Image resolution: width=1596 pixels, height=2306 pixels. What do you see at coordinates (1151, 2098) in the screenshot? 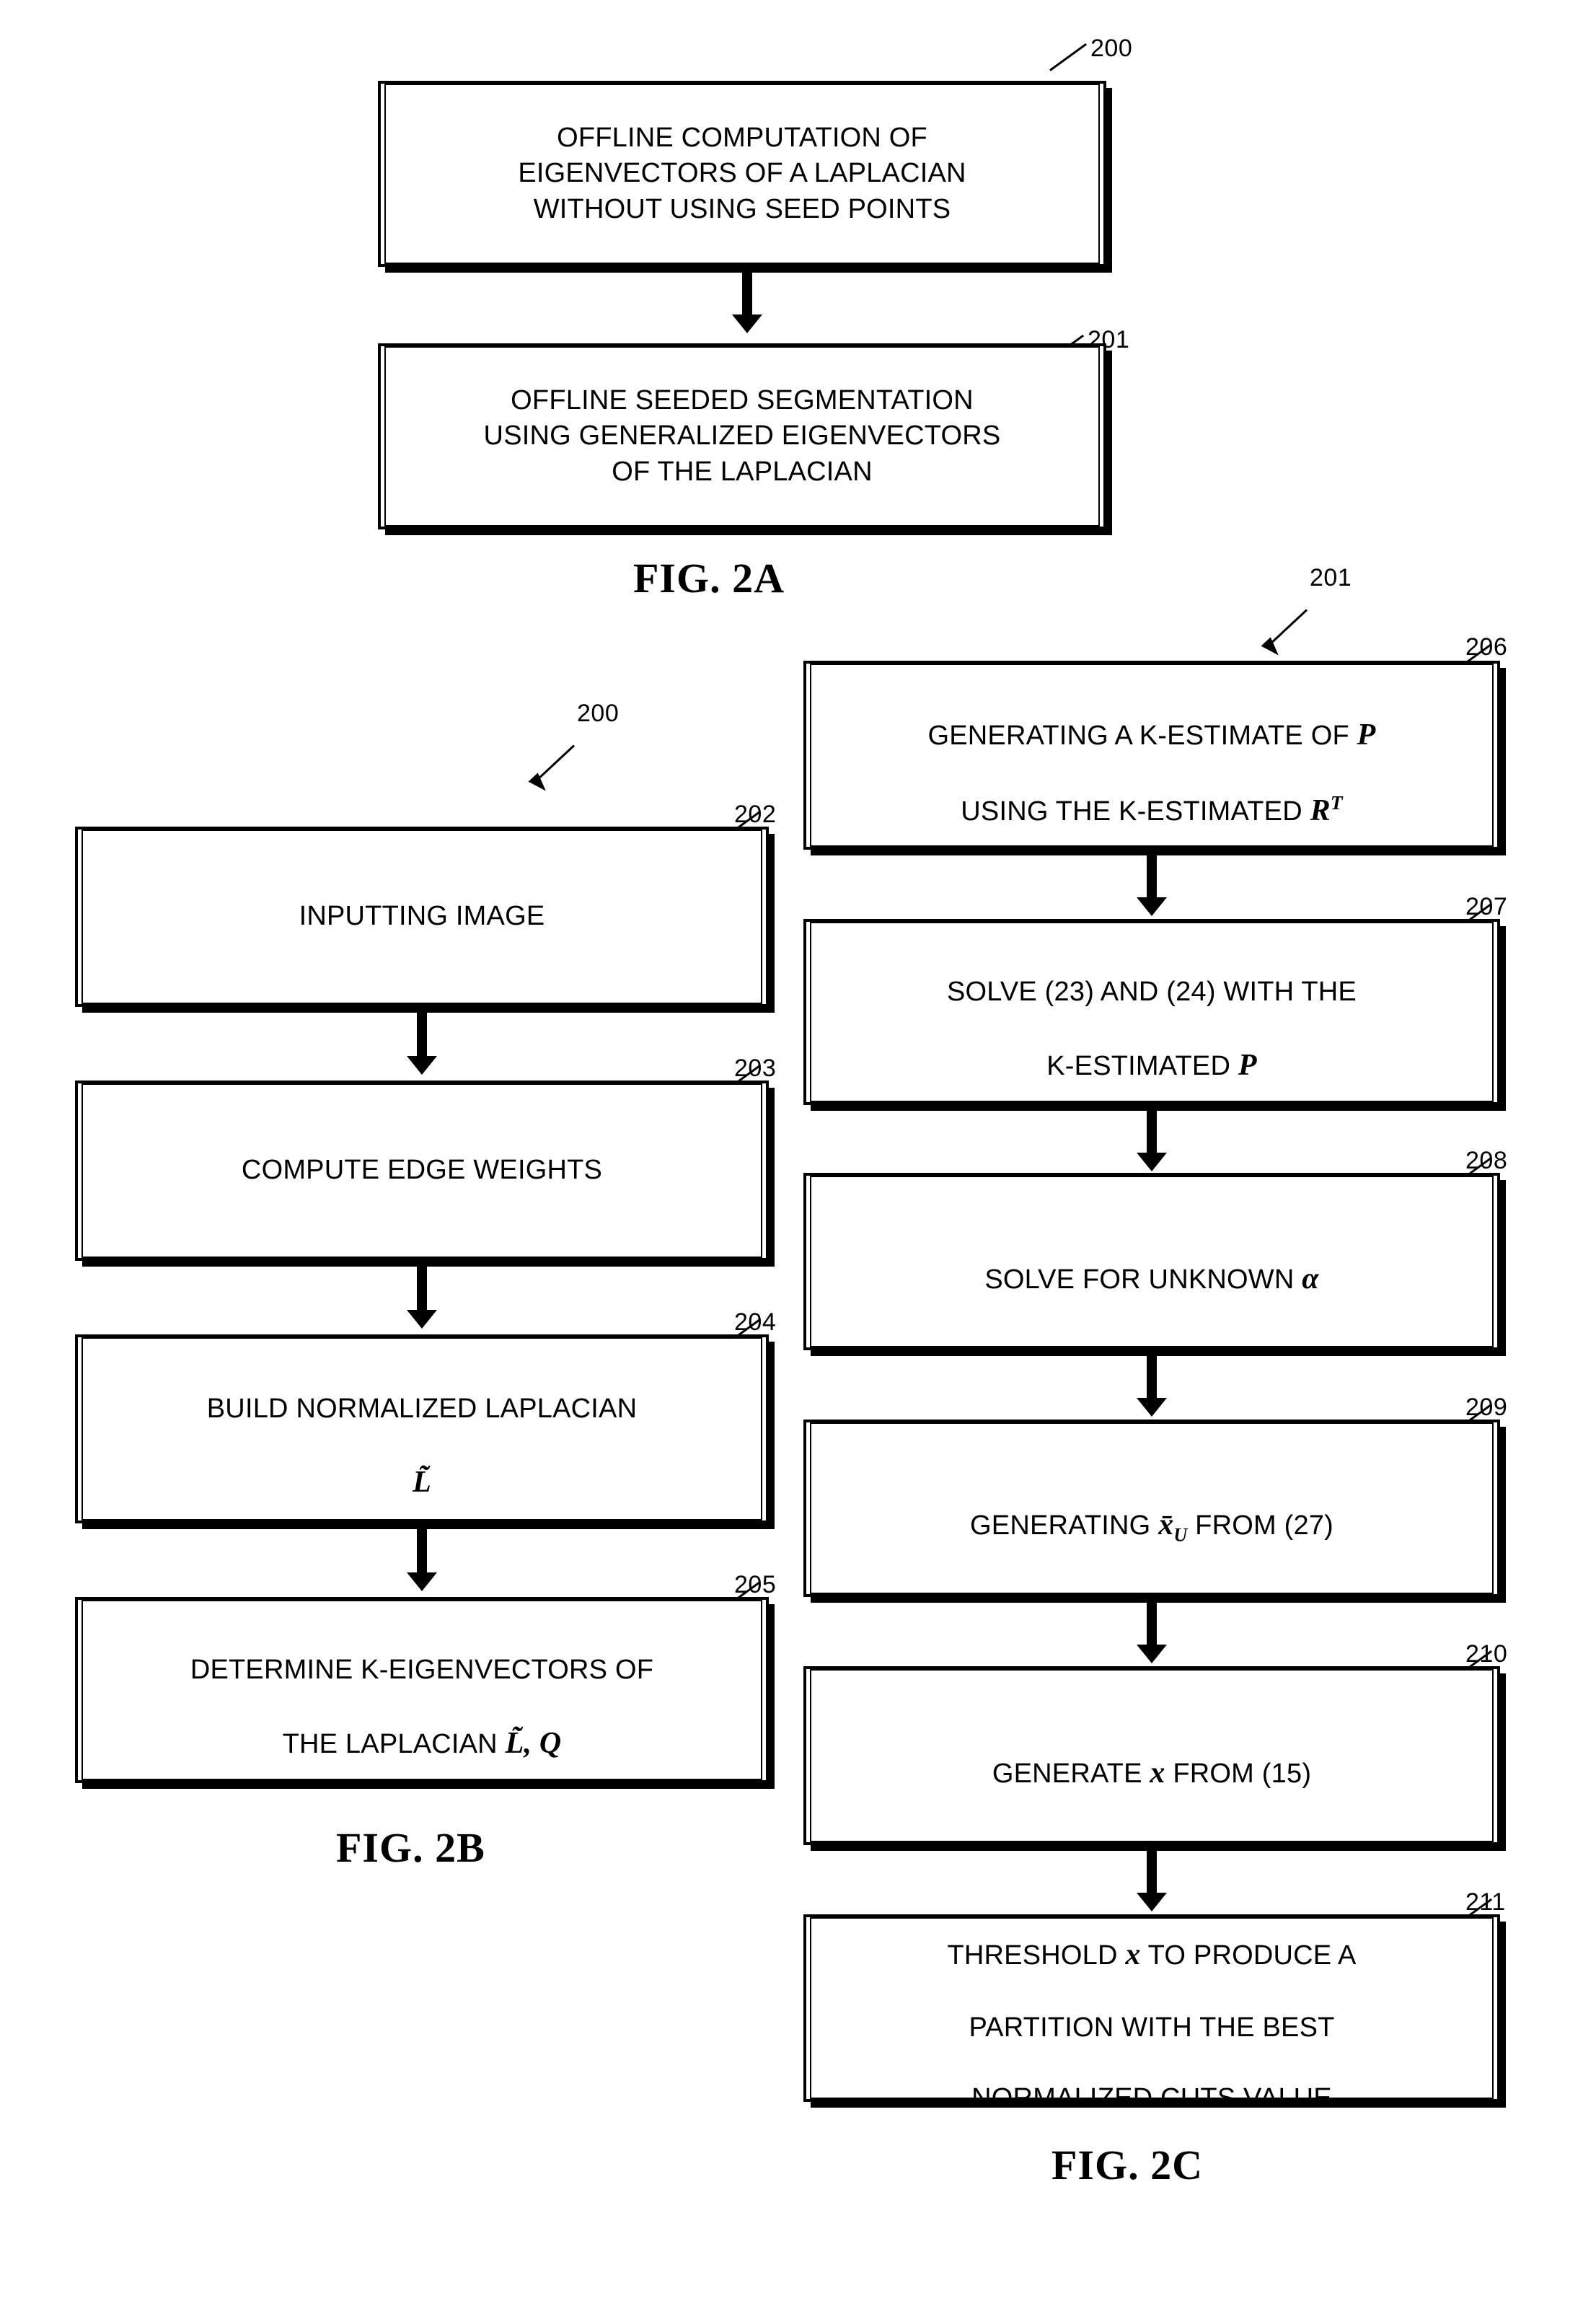
I see `fig2c-box-211-line3: NORMALIZED CUTS VALUE` at bounding box center [1151, 2098].